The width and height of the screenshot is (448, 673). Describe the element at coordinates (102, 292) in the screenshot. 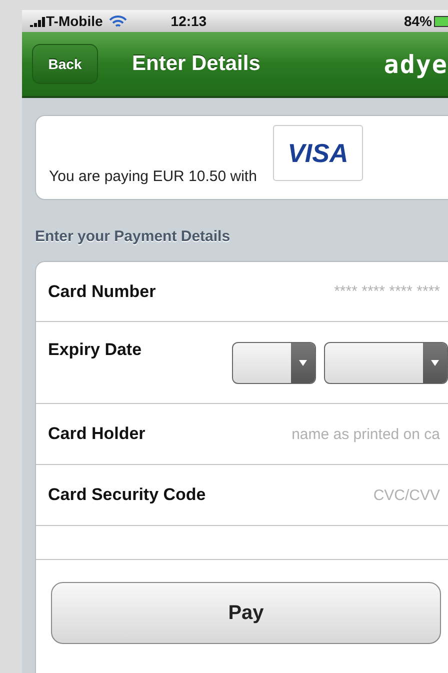

I see `field-label: Card Number` at that location.